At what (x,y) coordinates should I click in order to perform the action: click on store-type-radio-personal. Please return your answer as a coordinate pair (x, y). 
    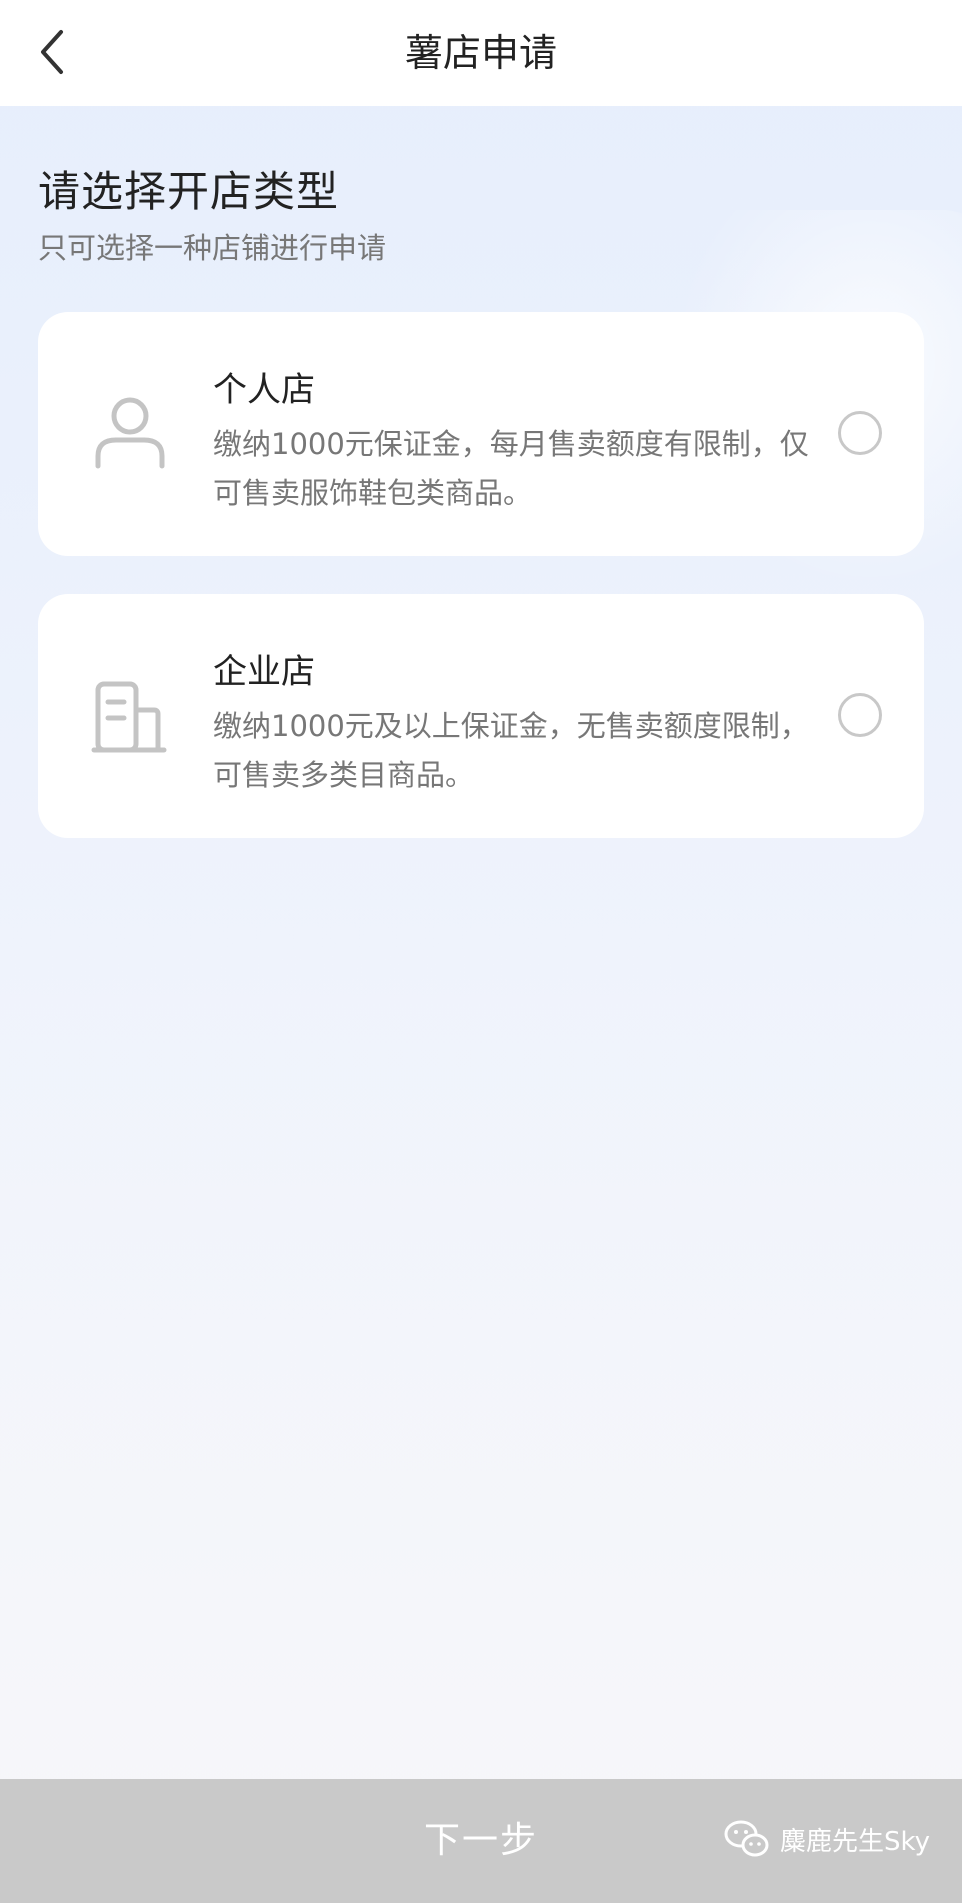
    Looking at the image, I should click on (860, 433).